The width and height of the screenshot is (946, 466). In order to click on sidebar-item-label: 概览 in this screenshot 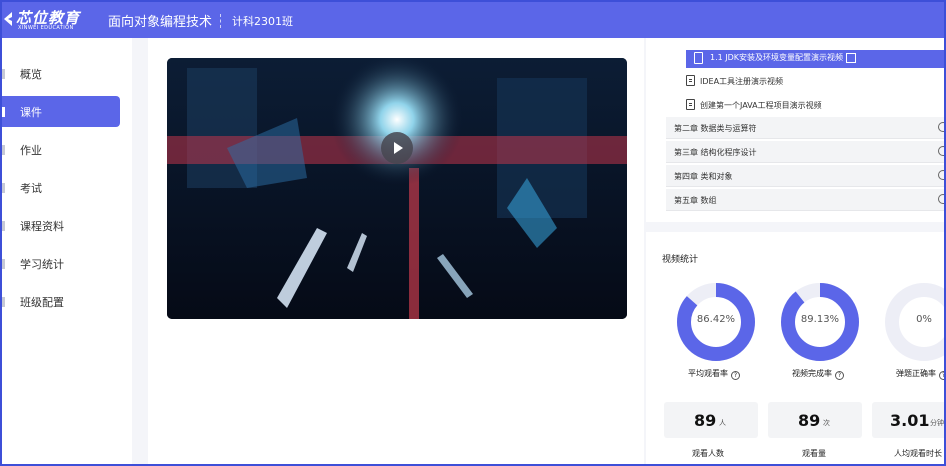, I will do `click(31, 74)`.